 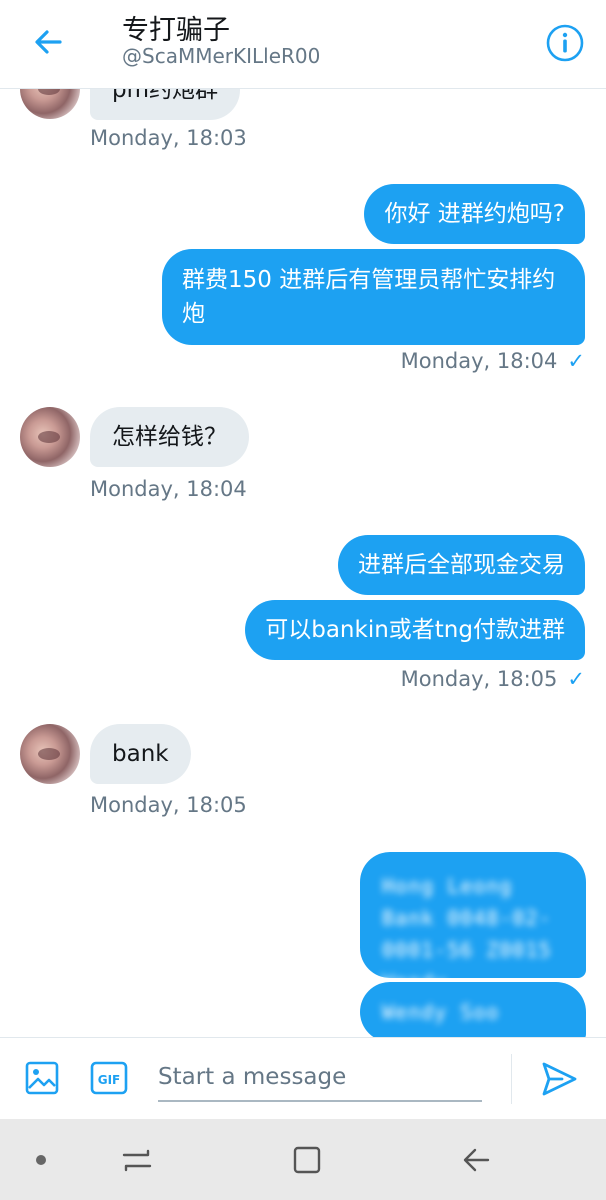 I want to click on blurred-message-text: Wendy Soo, so click(x=441, y=1012).